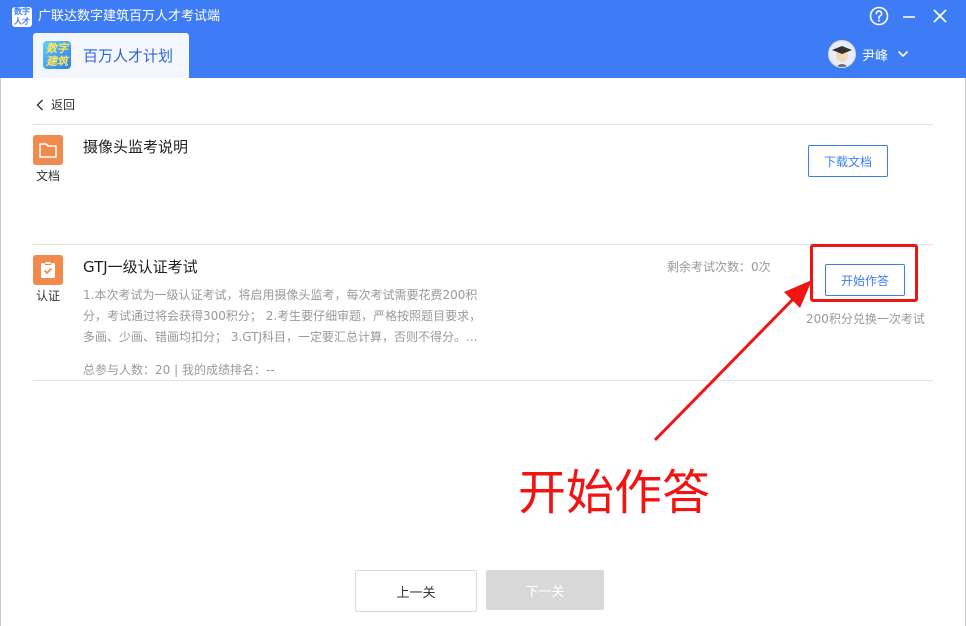  What do you see at coordinates (732, 361) in the screenshot?
I see `annotation-arrow-icon` at bounding box center [732, 361].